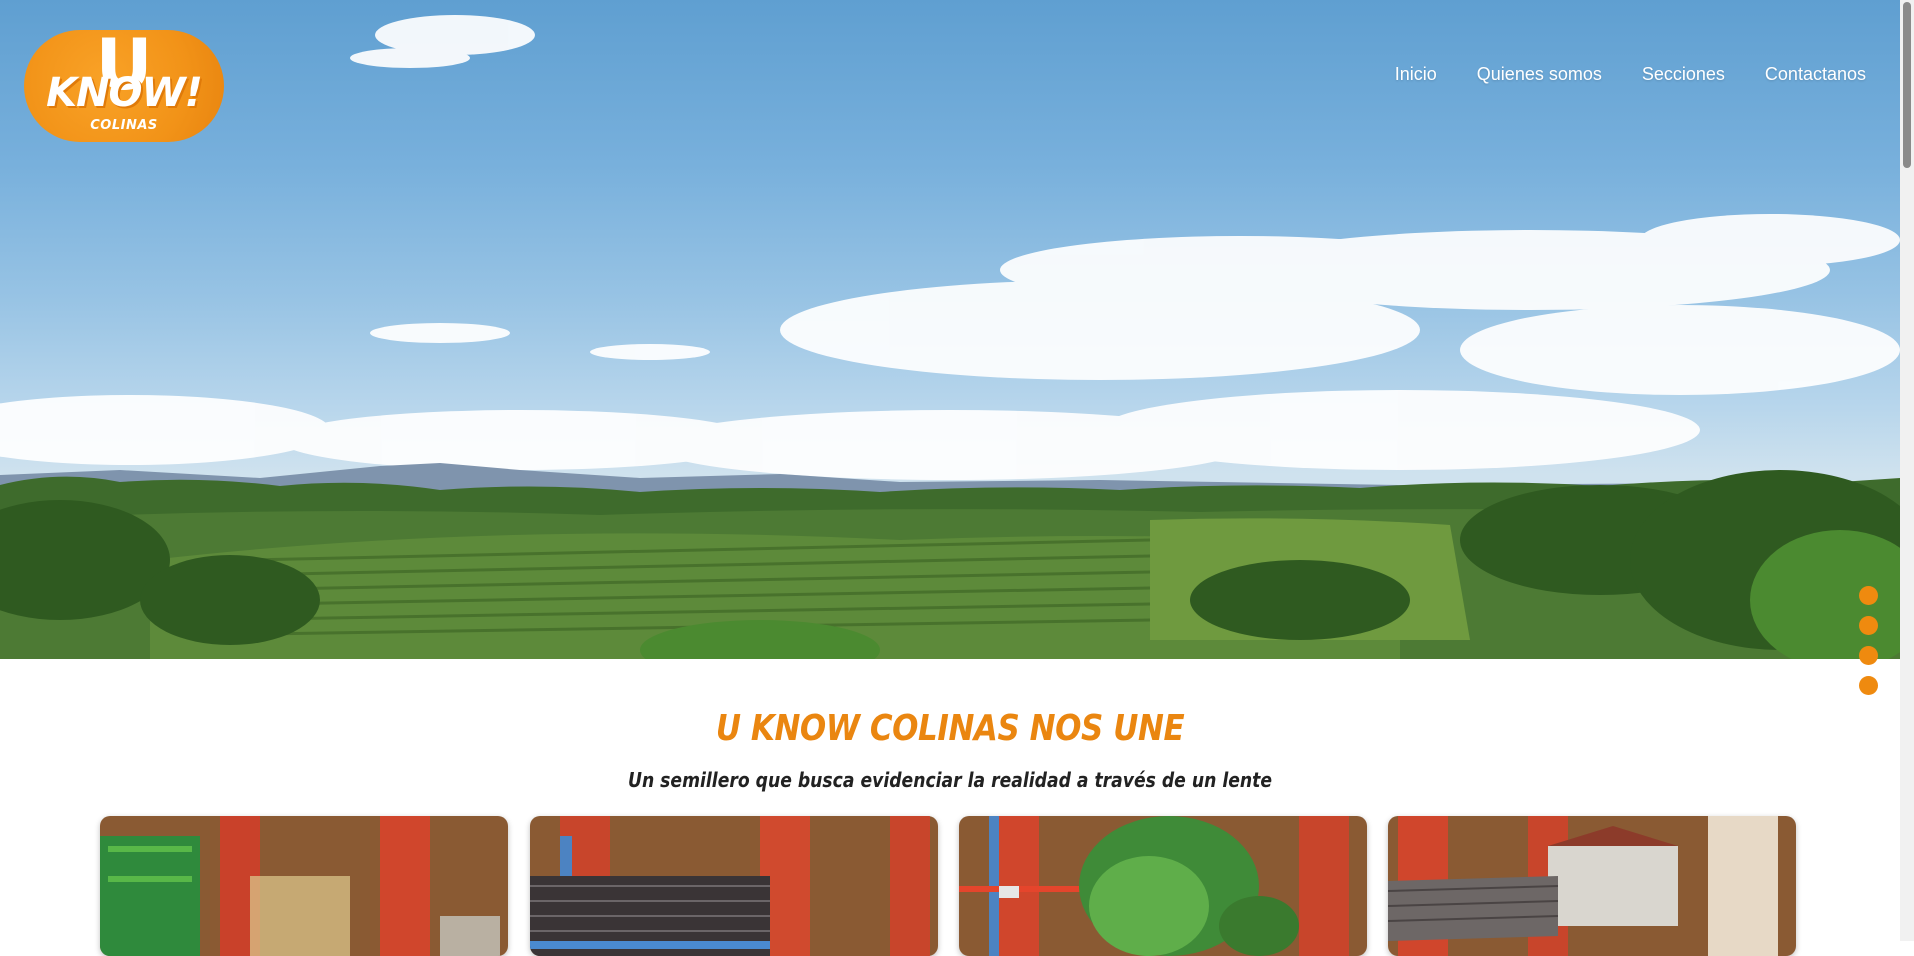 The image size is (1914, 956). What do you see at coordinates (124, 125) in the screenshot?
I see `logo-subtitle: COLINAS` at bounding box center [124, 125].